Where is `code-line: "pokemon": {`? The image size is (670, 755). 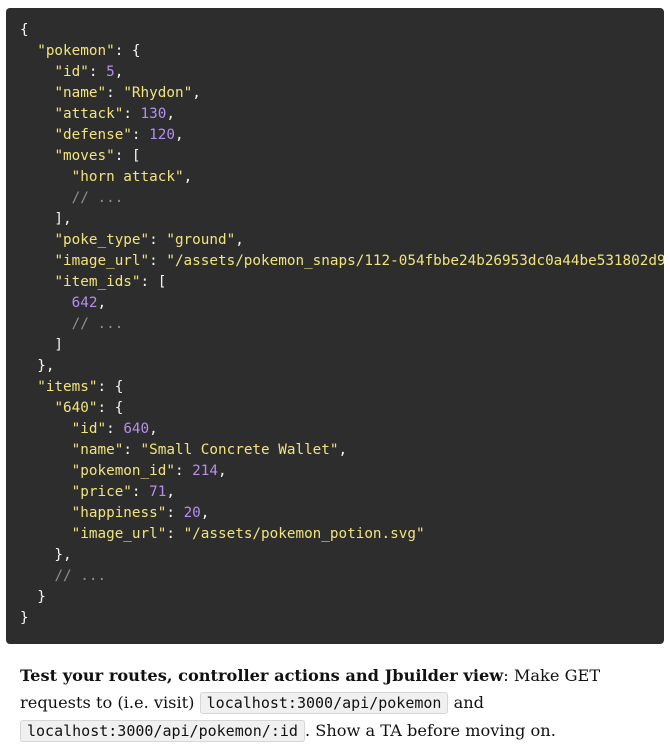
code-line: "pokemon": { is located at coordinates (342, 51).